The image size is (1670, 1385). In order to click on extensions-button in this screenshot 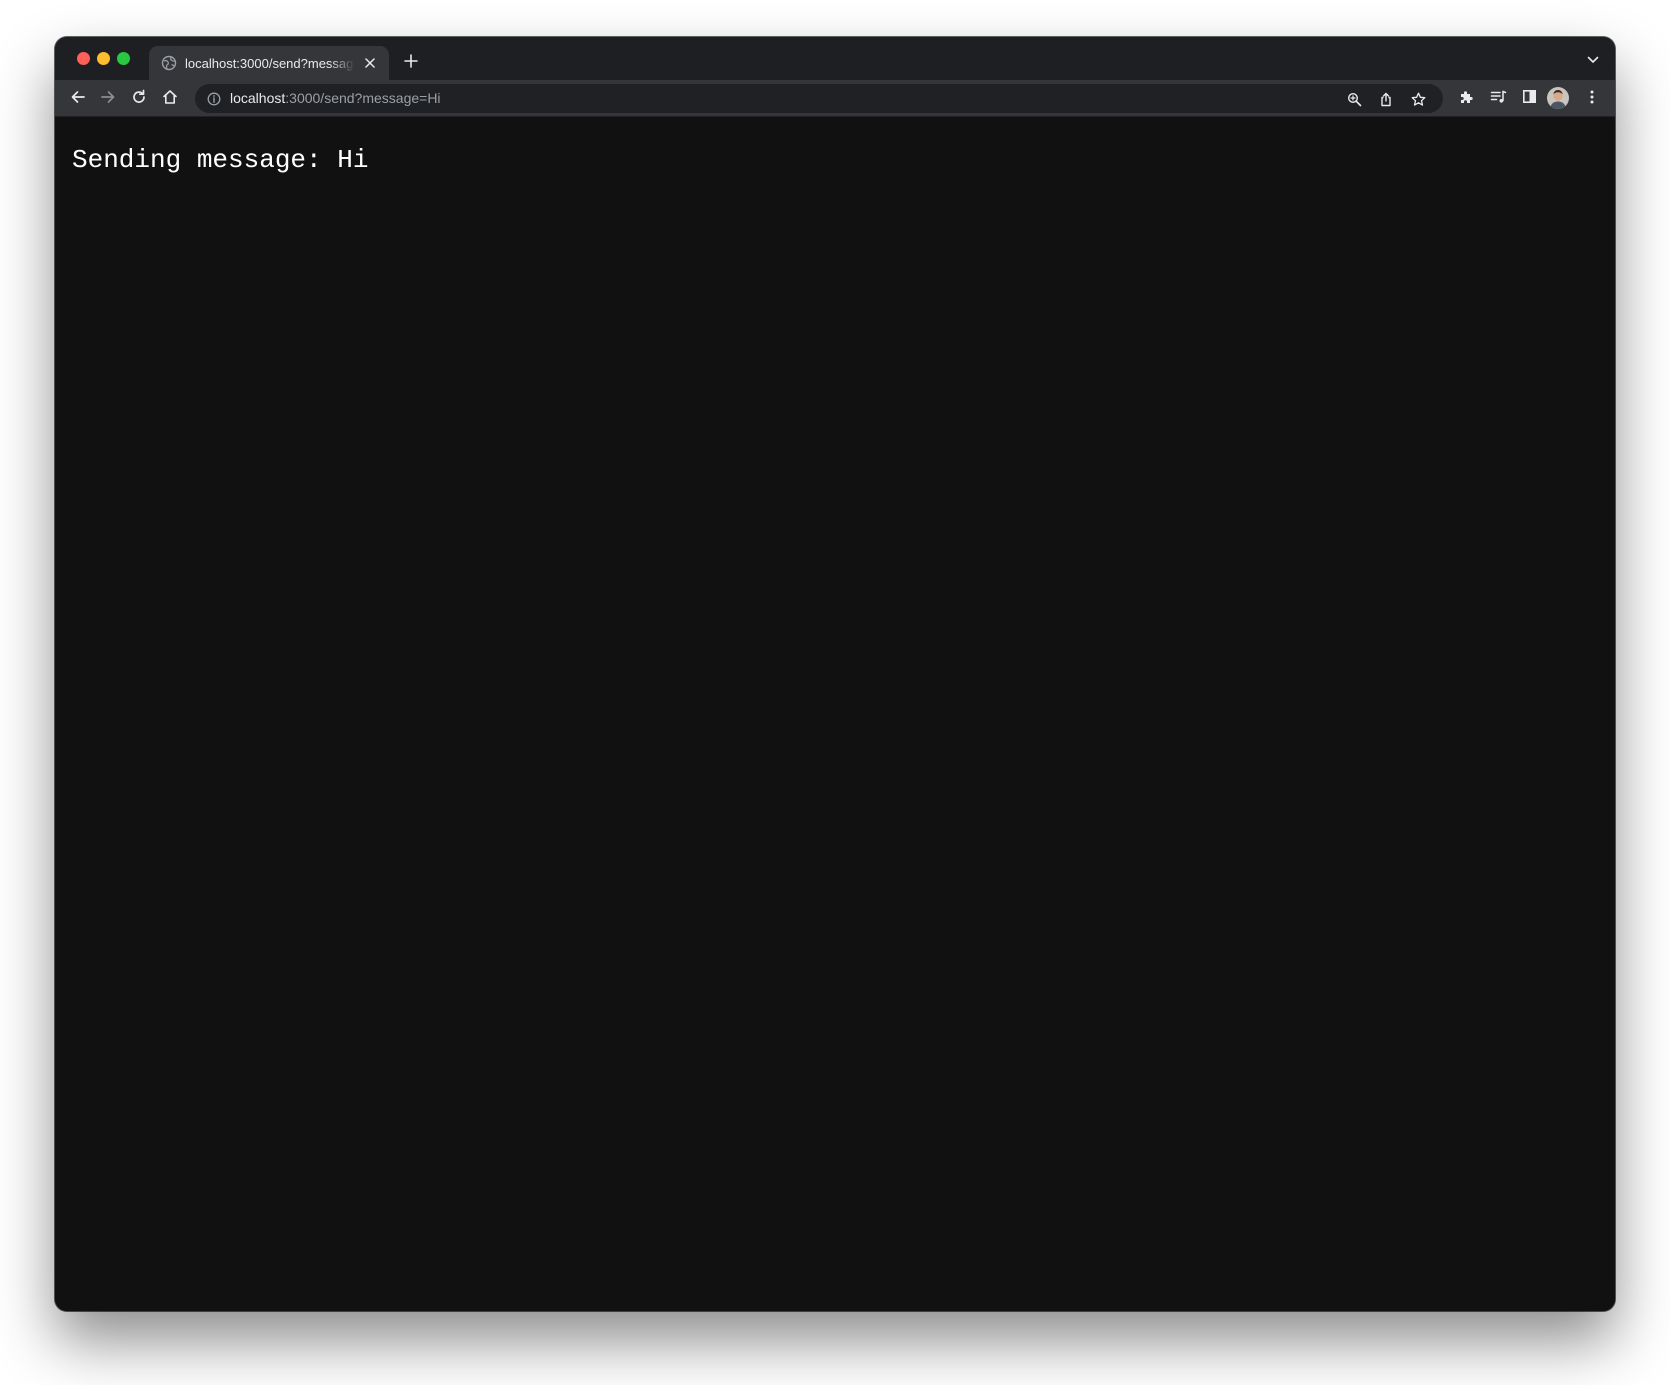, I will do `click(1466, 99)`.